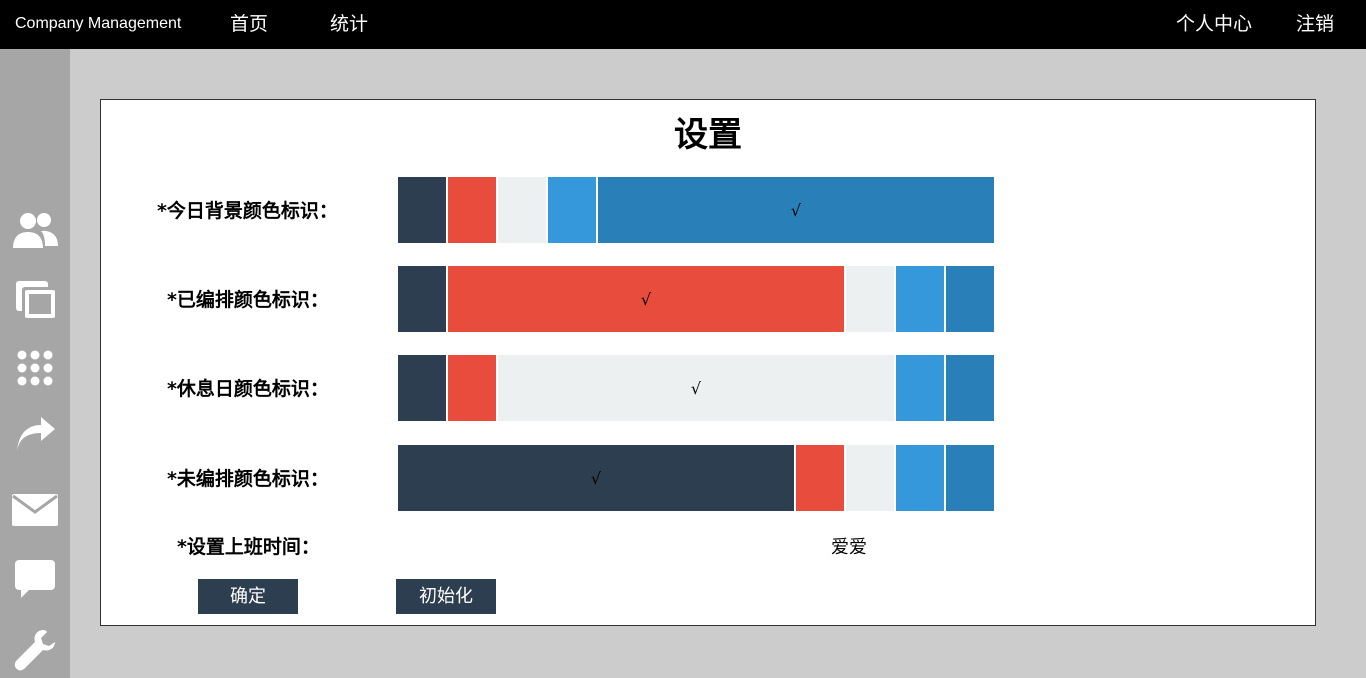 This screenshot has width=1366, height=678. Describe the element at coordinates (249, 24) in the screenshot. I see `nav-home-link: 首页` at that location.